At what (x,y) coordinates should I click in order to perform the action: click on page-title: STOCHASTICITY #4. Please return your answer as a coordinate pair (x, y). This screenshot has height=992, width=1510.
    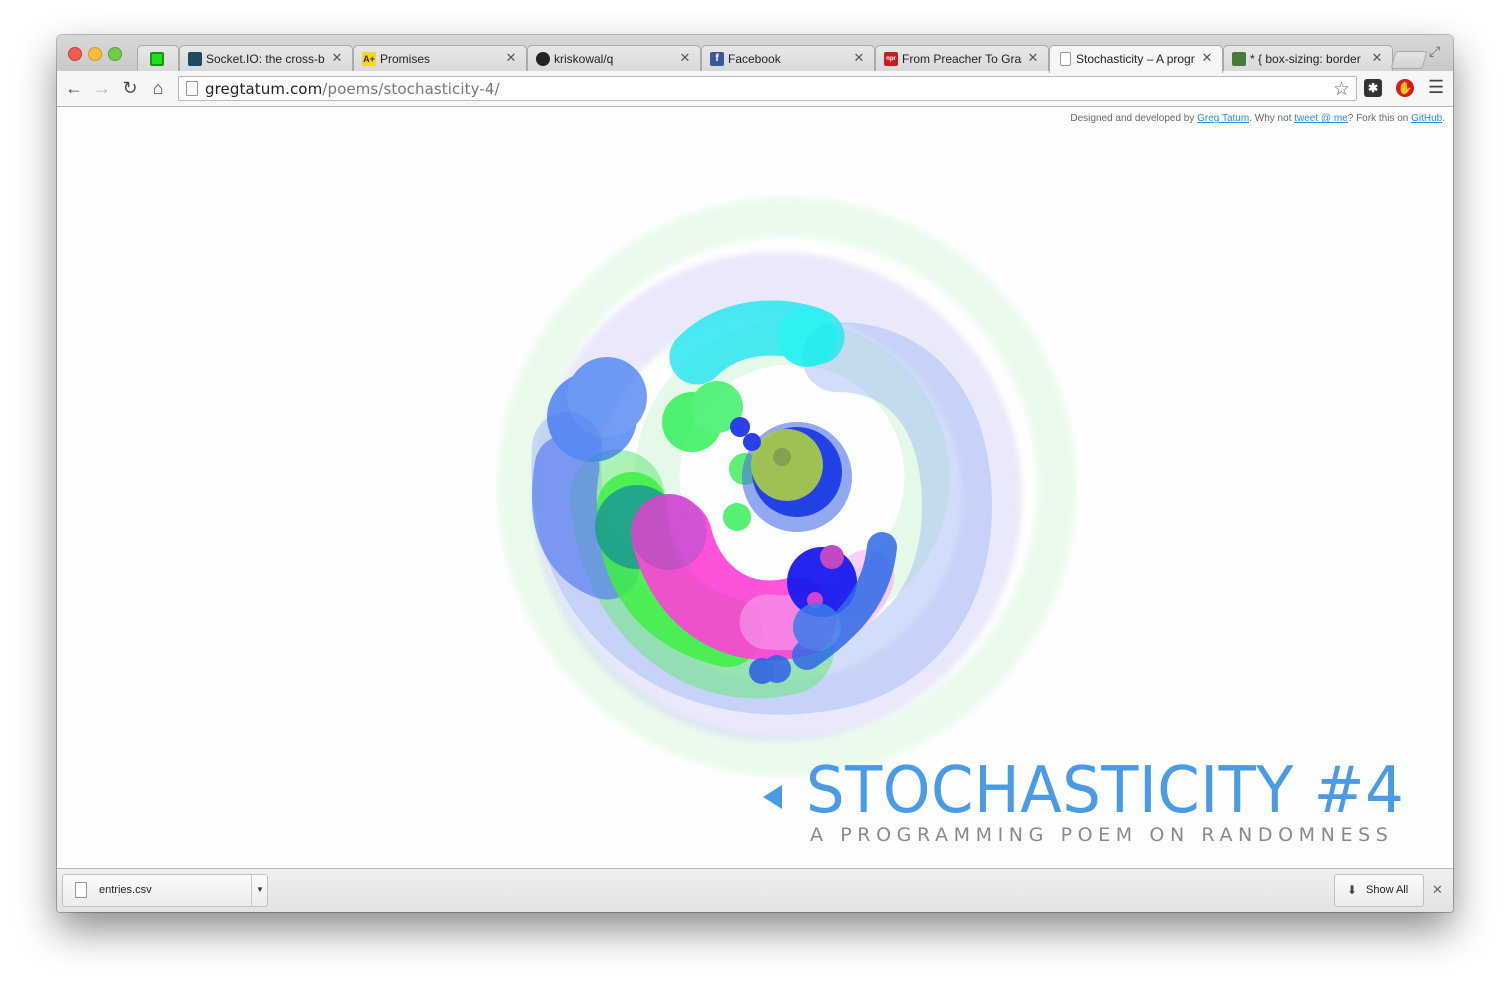
    Looking at the image, I should click on (1105, 791).